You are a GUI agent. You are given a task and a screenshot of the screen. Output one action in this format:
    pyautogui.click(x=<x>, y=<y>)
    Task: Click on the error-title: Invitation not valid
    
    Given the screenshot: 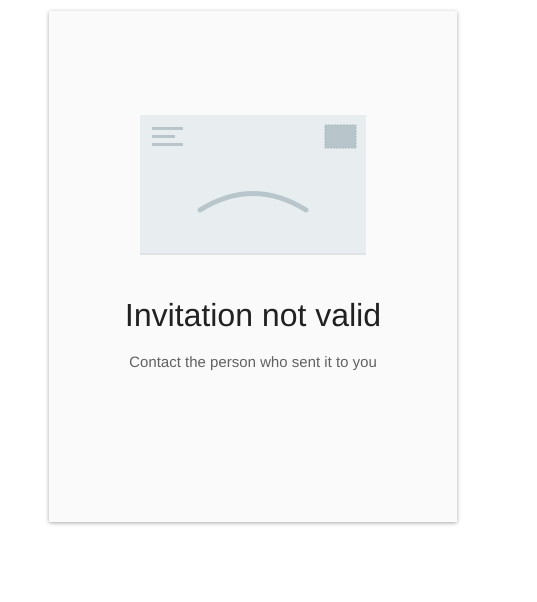 What is the action you would take?
    pyautogui.click(x=253, y=315)
    